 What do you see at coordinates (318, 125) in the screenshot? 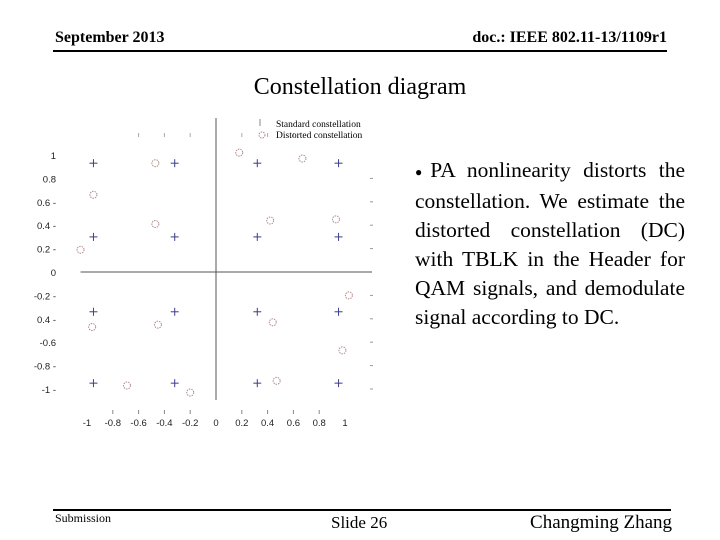
I see `legend-standard-label: Standard constellation` at bounding box center [318, 125].